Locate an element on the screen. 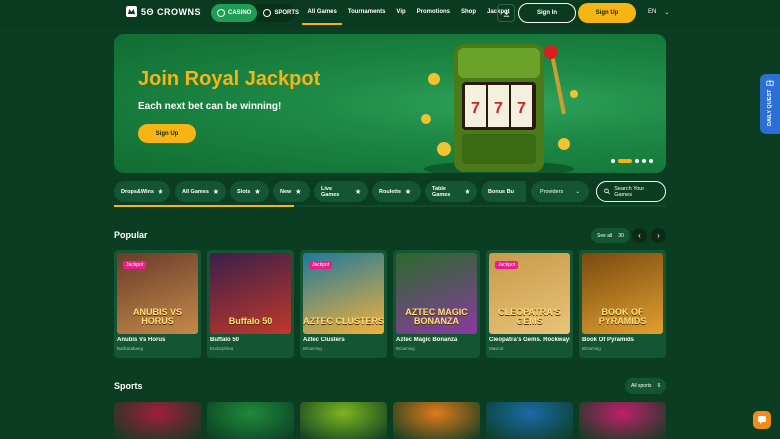  daily-quest-label: DAILY QUEST is located at coordinates (770, 107).